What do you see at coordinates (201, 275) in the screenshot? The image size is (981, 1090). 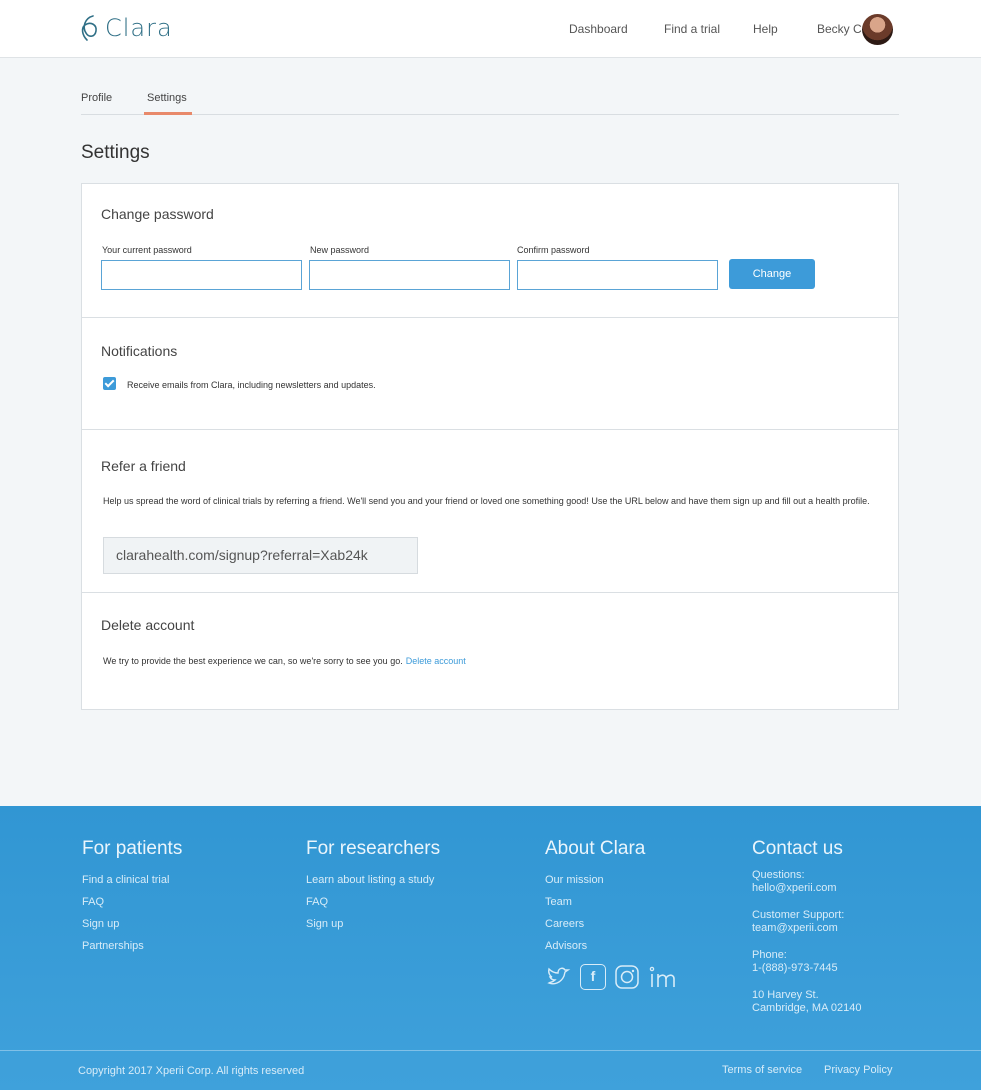 I see `current-password-input` at bounding box center [201, 275].